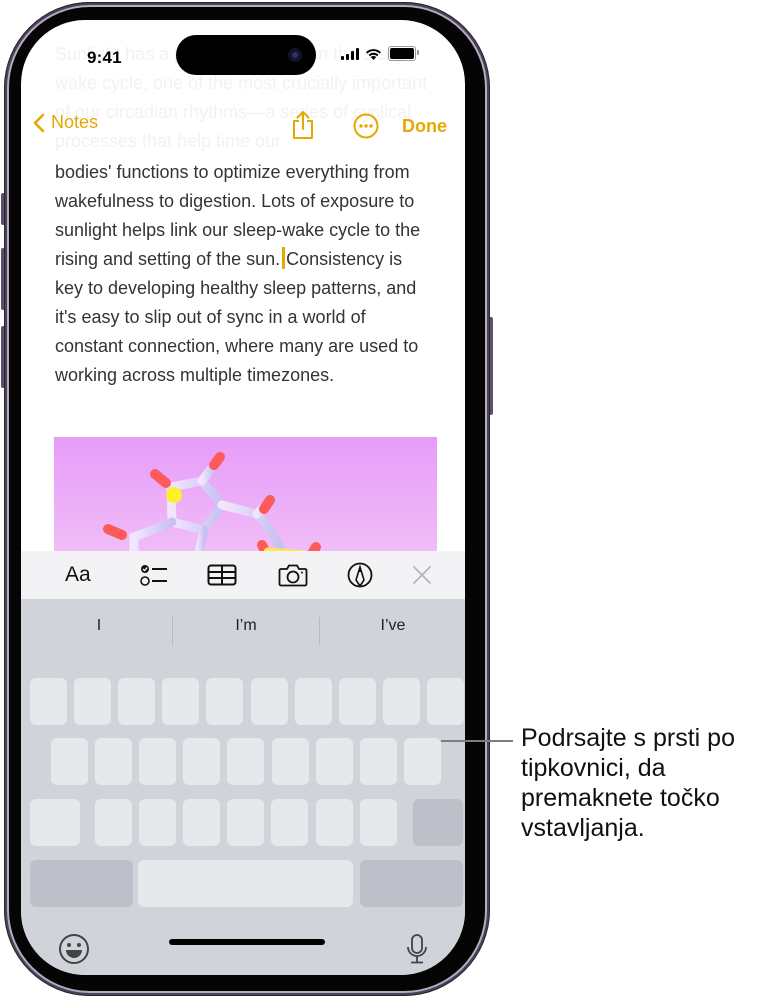 Image resolution: width=766 pixels, height=998 pixels. I want to click on checklist-icon, so click(153, 575).